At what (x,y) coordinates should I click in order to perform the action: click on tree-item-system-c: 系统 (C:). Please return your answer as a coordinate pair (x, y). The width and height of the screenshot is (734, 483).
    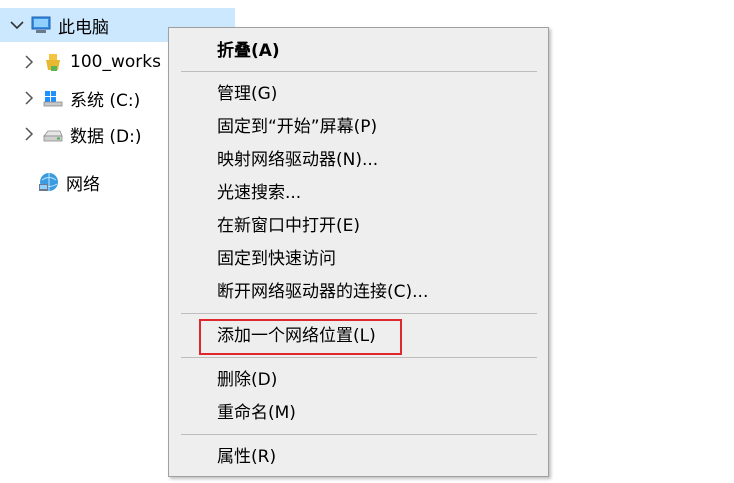
    Looking at the image, I should click on (100, 98).